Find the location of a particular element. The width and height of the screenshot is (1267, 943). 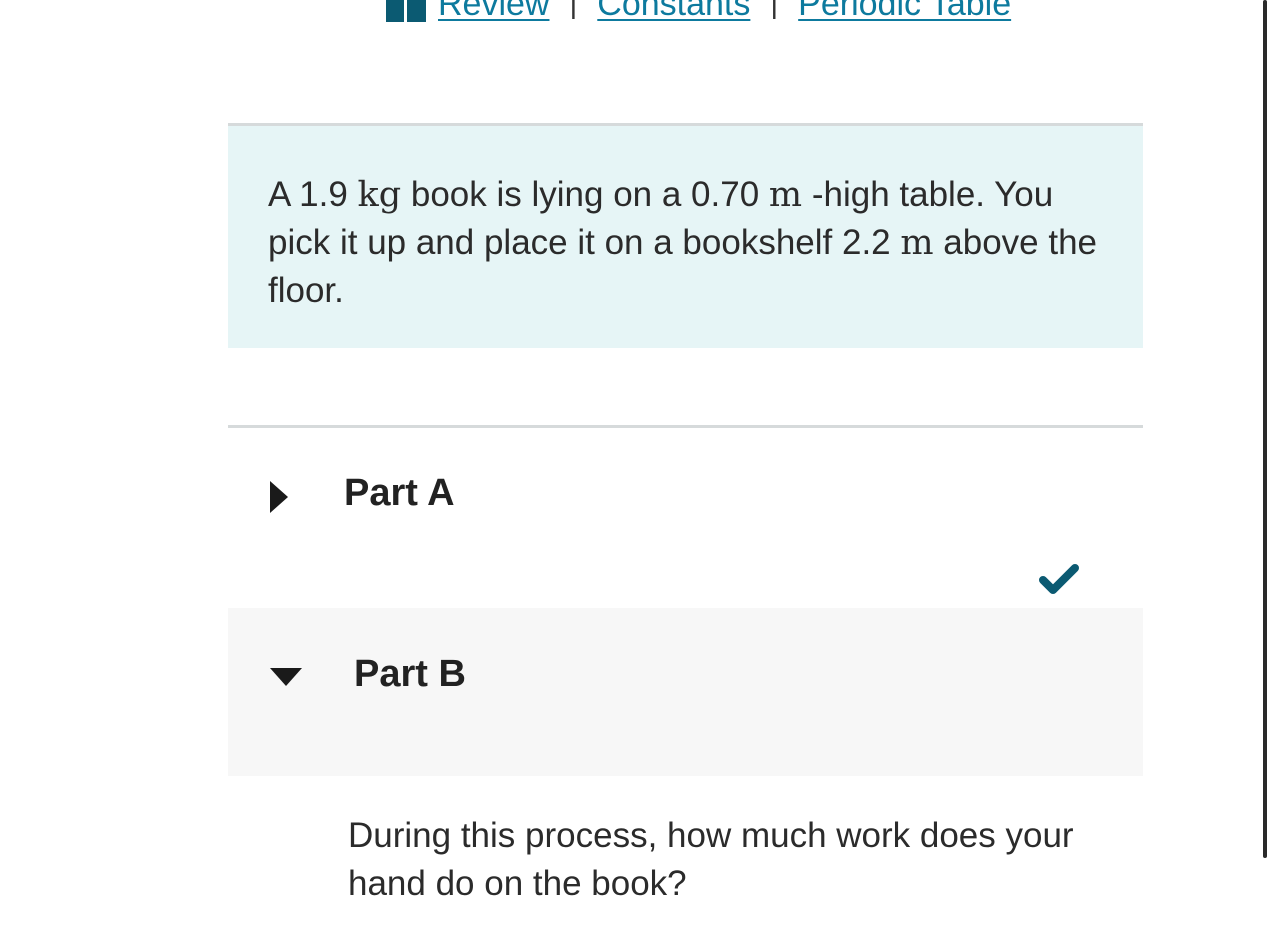

scrollbar is located at coordinates (1265, 429).